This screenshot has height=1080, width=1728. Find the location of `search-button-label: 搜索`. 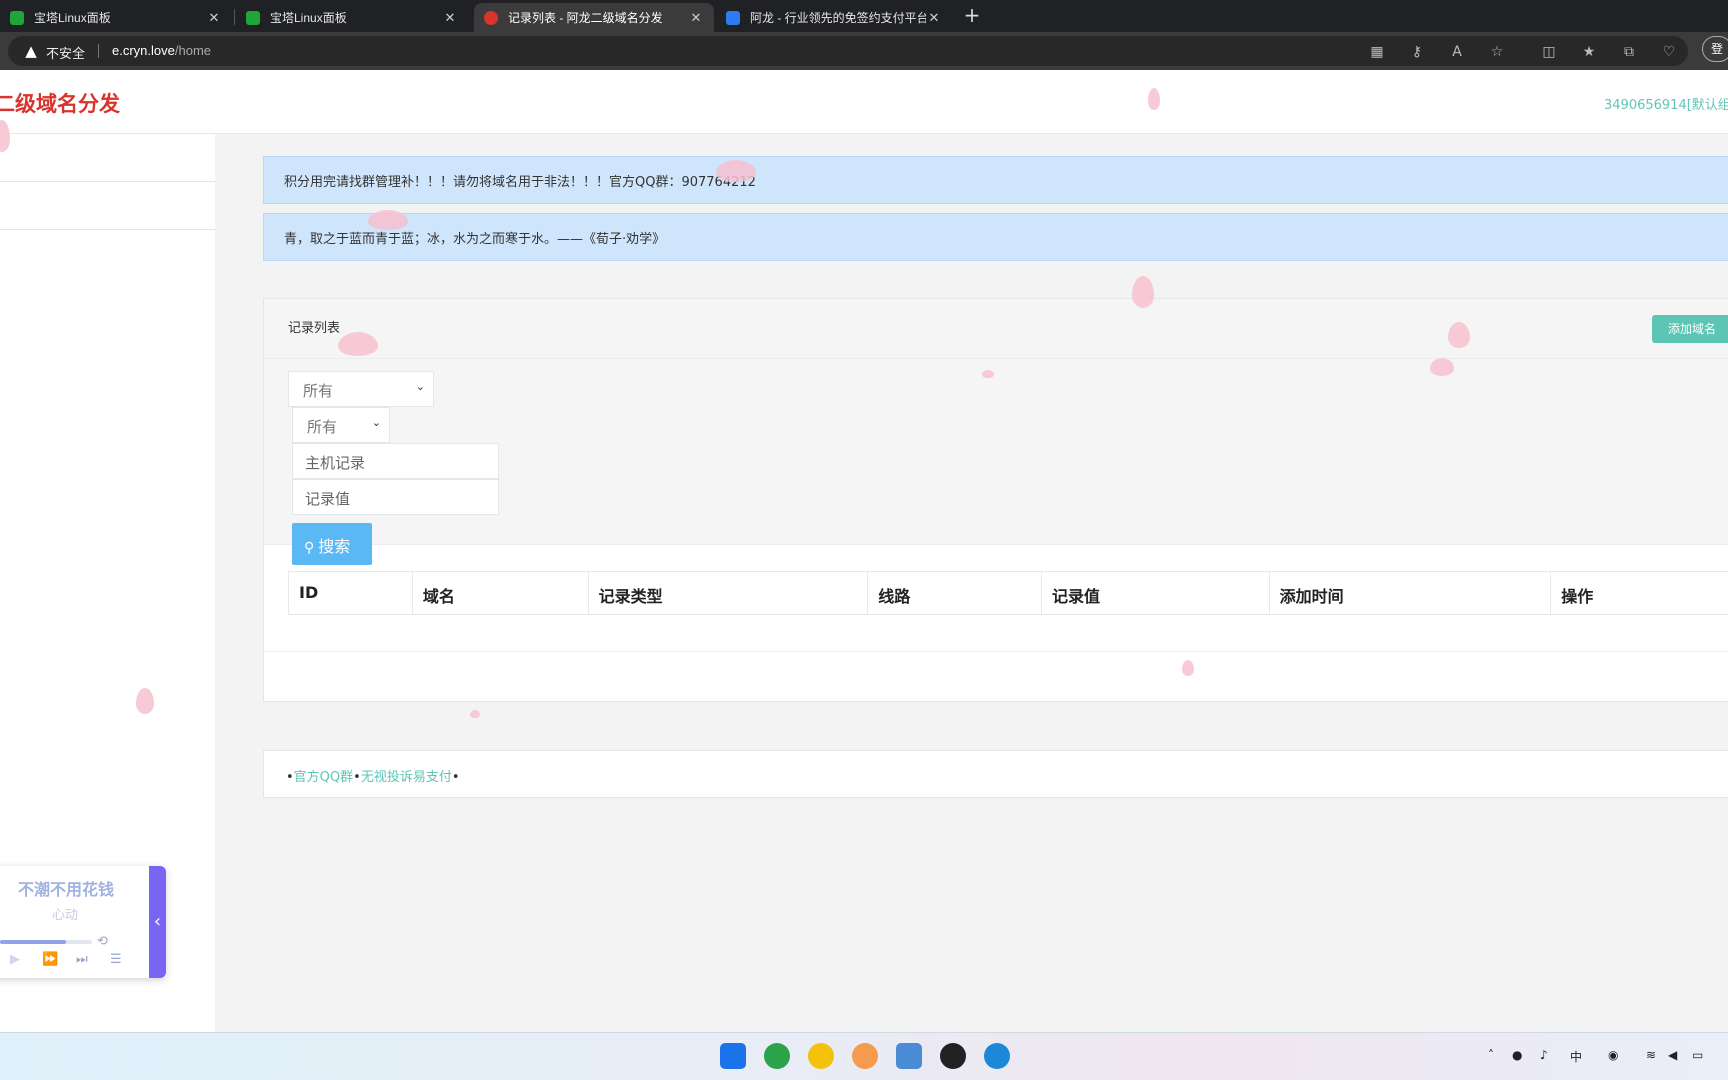

search-button-label: 搜索 is located at coordinates (334, 546).